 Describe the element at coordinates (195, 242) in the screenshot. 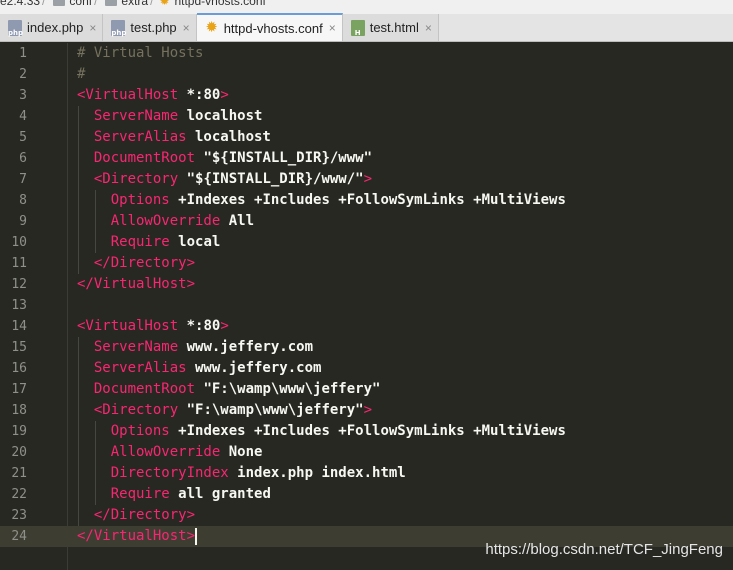

I see `code-value: local` at that location.